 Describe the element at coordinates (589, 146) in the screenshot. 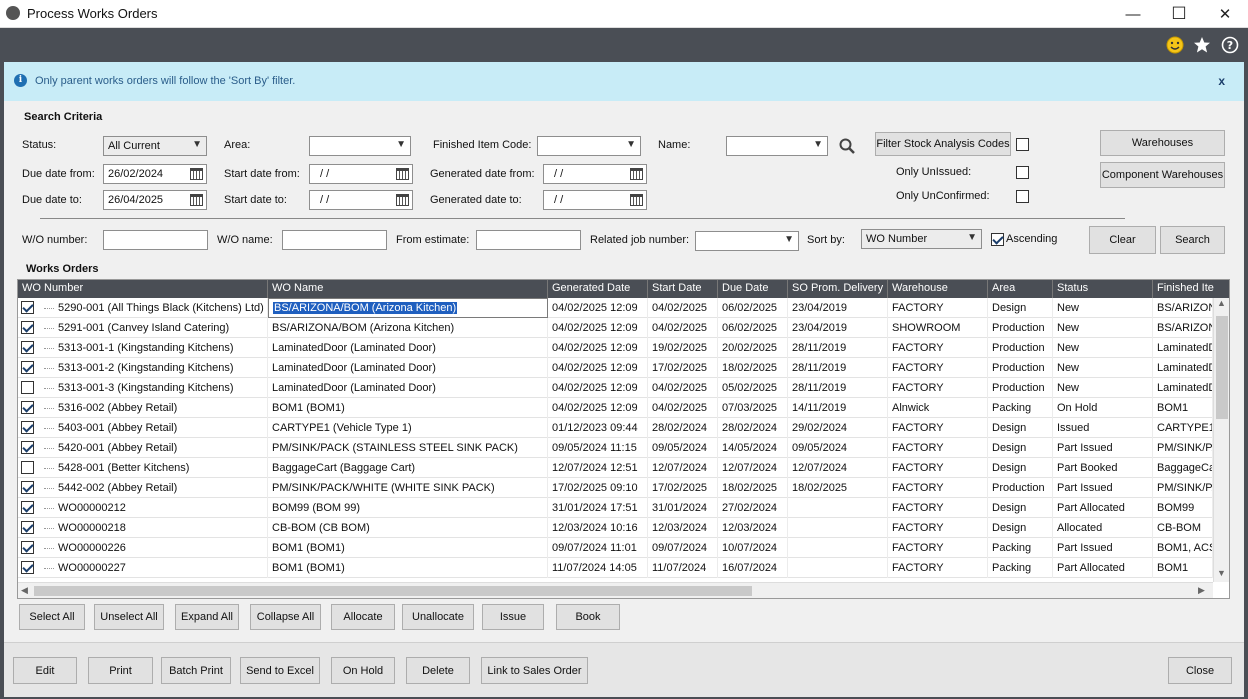

I see `finished-item-code-select: ▼` at that location.